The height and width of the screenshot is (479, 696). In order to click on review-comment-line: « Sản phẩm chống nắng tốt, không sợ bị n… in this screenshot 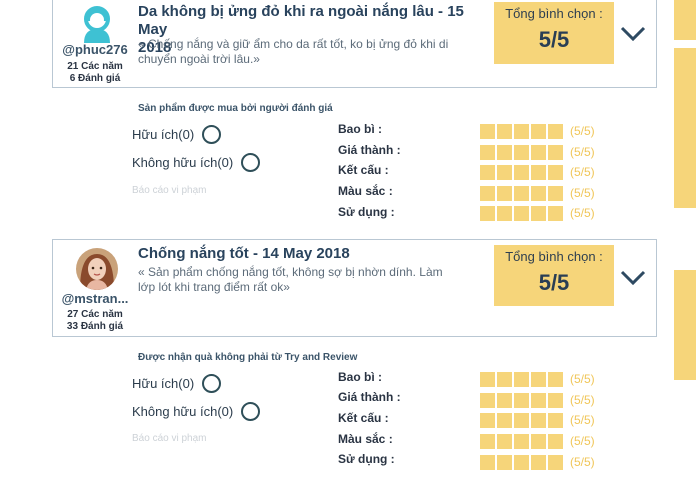, I will do `click(290, 272)`.